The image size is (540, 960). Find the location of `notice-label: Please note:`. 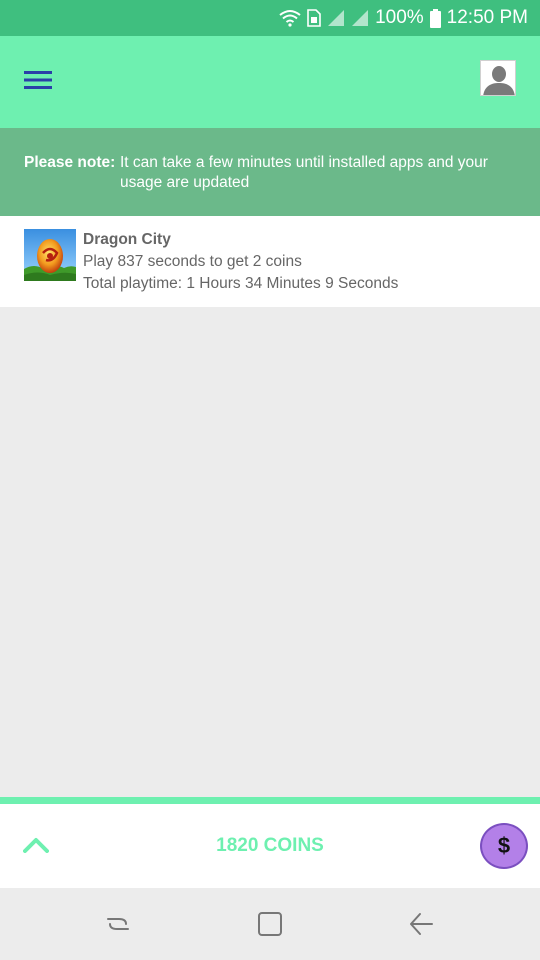

notice-label: Please note: is located at coordinates (70, 162).